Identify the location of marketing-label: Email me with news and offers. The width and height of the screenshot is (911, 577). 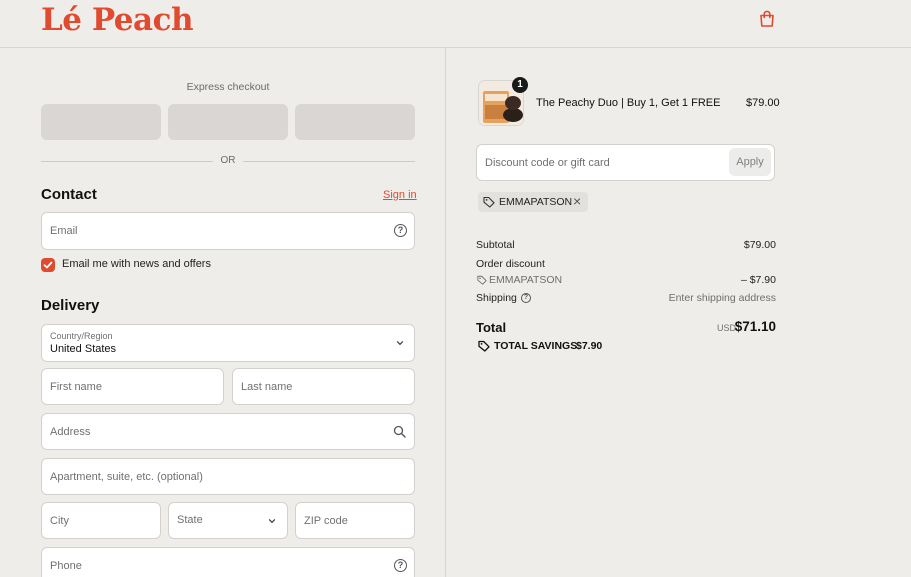
(136, 264).